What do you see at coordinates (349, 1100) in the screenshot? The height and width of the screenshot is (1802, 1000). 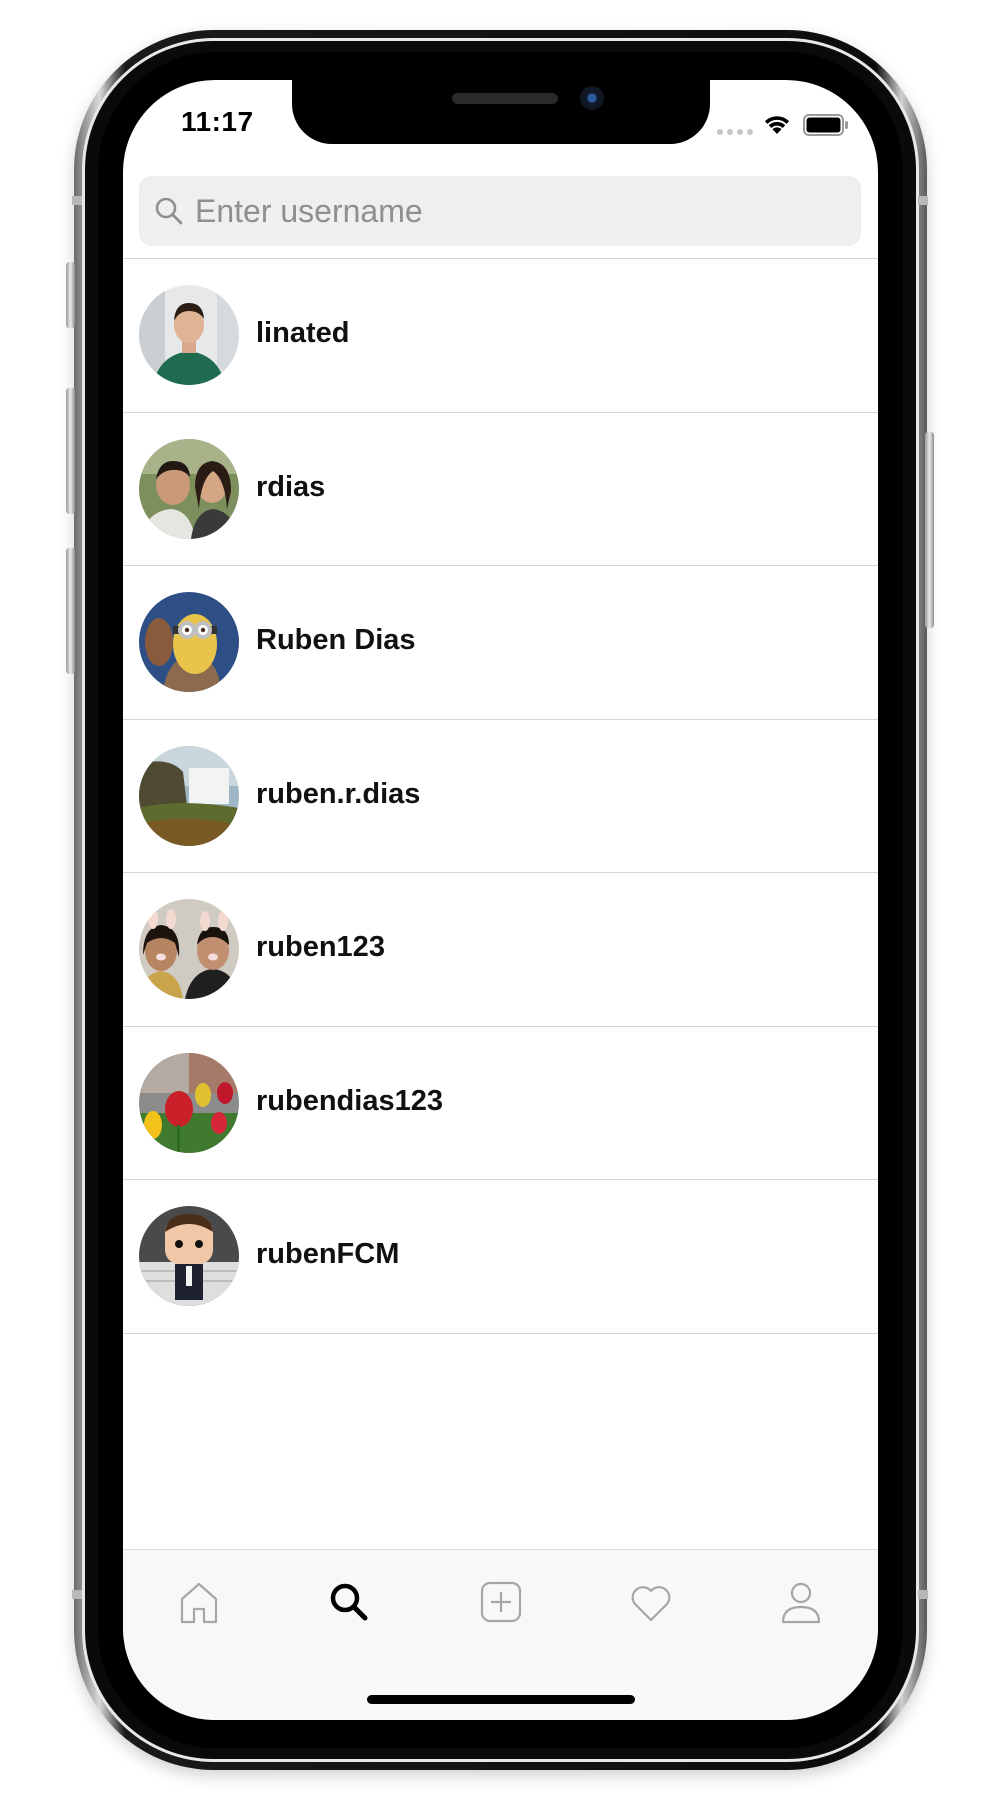 I see `username-label: rubendias123` at bounding box center [349, 1100].